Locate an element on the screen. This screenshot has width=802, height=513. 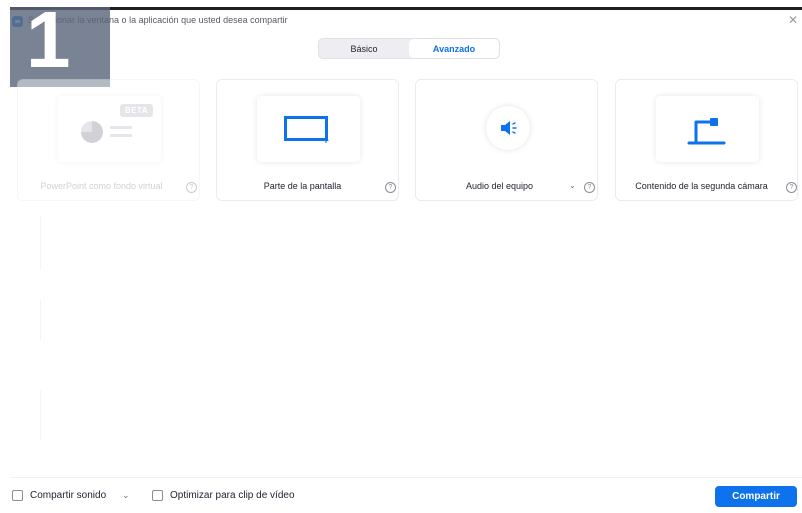
share-sound-label: Compartir sonido is located at coordinates (68, 495).